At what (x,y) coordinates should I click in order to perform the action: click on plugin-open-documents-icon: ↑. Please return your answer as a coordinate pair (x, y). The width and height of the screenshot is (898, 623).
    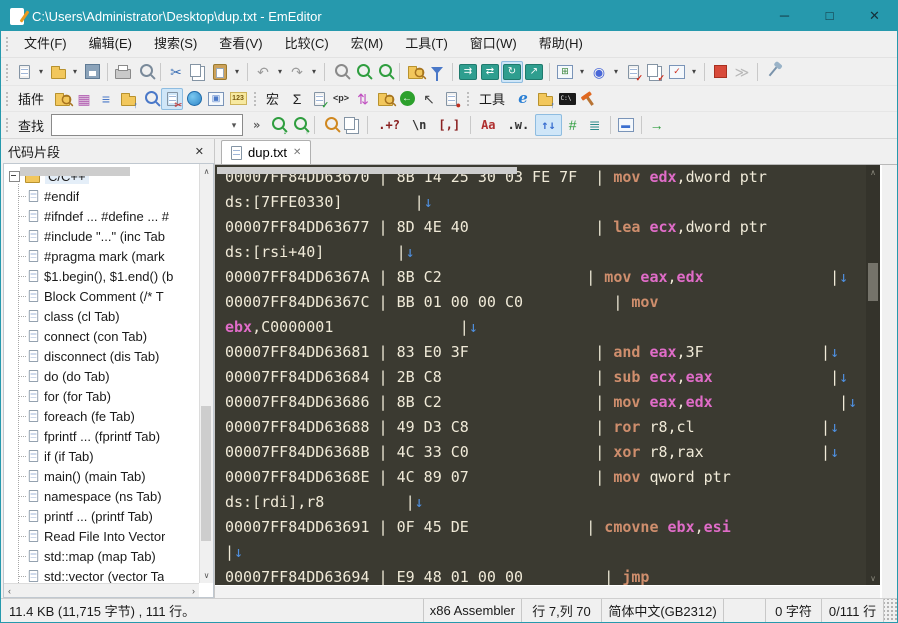
    Looking at the image, I should click on (128, 99).